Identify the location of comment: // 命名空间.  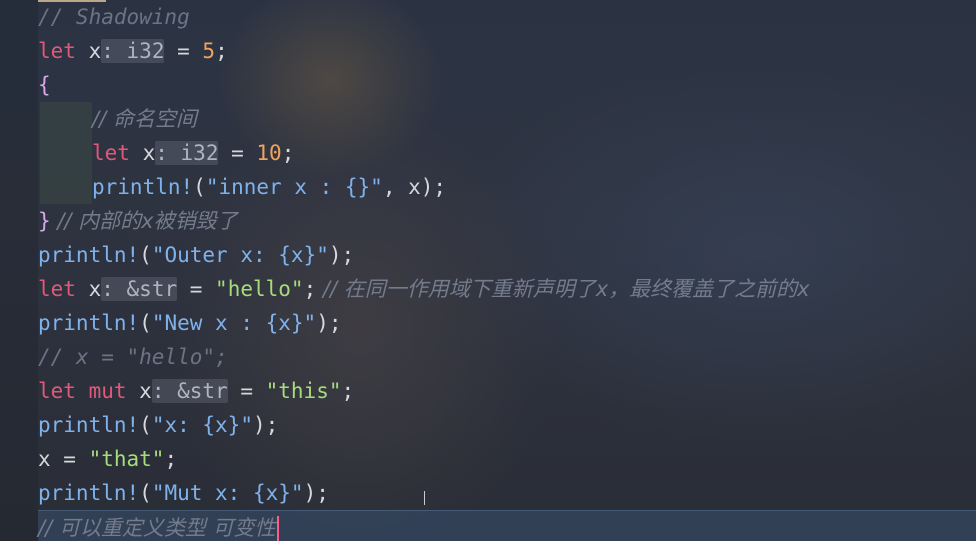
(144, 119).